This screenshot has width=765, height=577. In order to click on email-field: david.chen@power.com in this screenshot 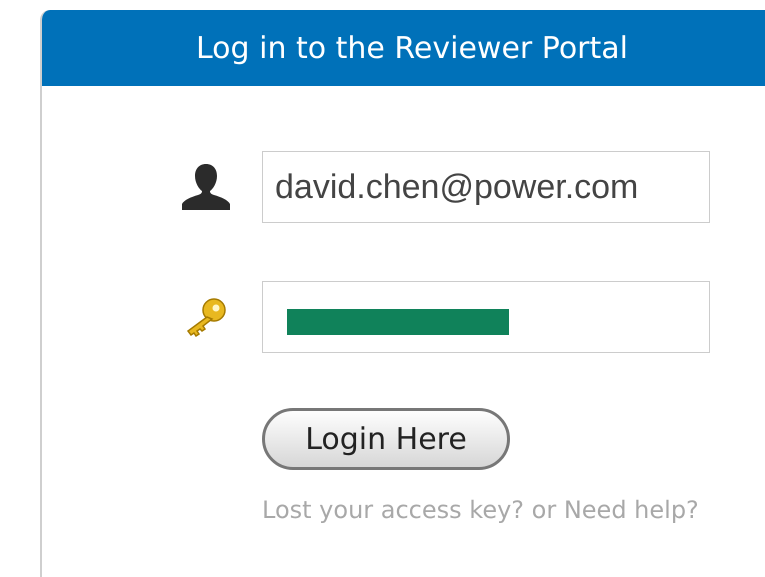, I will do `click(486, 187)`.